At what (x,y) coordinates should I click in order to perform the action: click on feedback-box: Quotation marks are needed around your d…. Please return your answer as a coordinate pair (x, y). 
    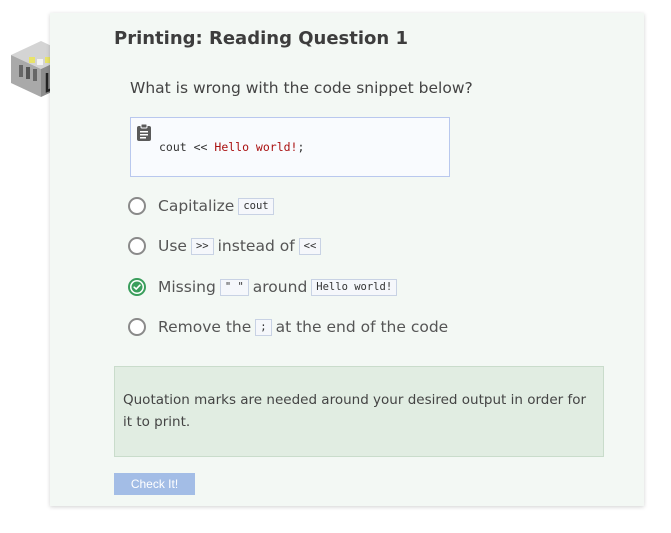
    Looking at the image, I should click on (359, 411).